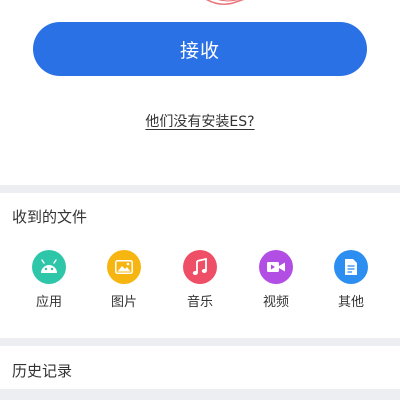 This screenshot has width=400, height=400. Describe the element at coordinates (124, 267) in the screenshot. I see `image-icon` at that location.